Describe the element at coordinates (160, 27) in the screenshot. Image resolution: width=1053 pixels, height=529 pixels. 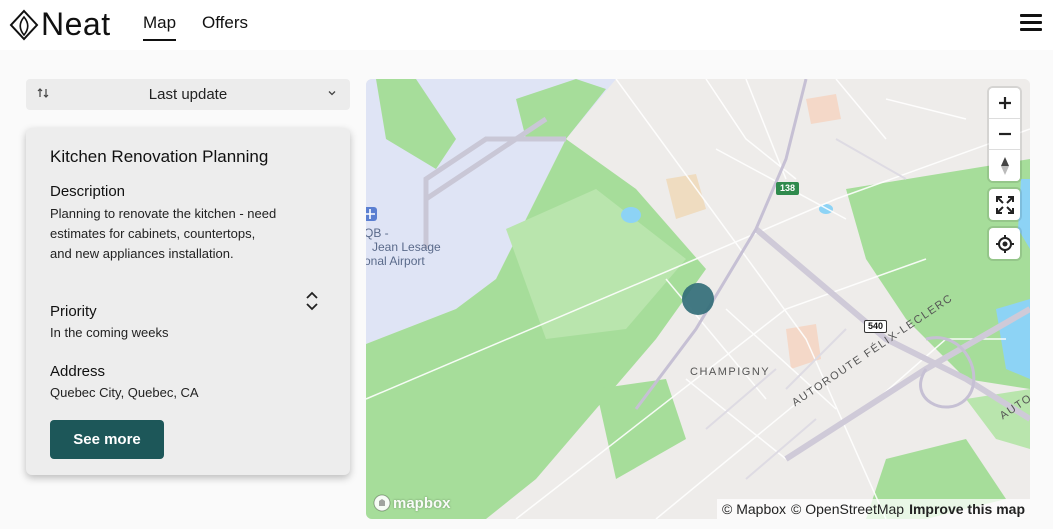
I see `tab-map: Map` at that location.